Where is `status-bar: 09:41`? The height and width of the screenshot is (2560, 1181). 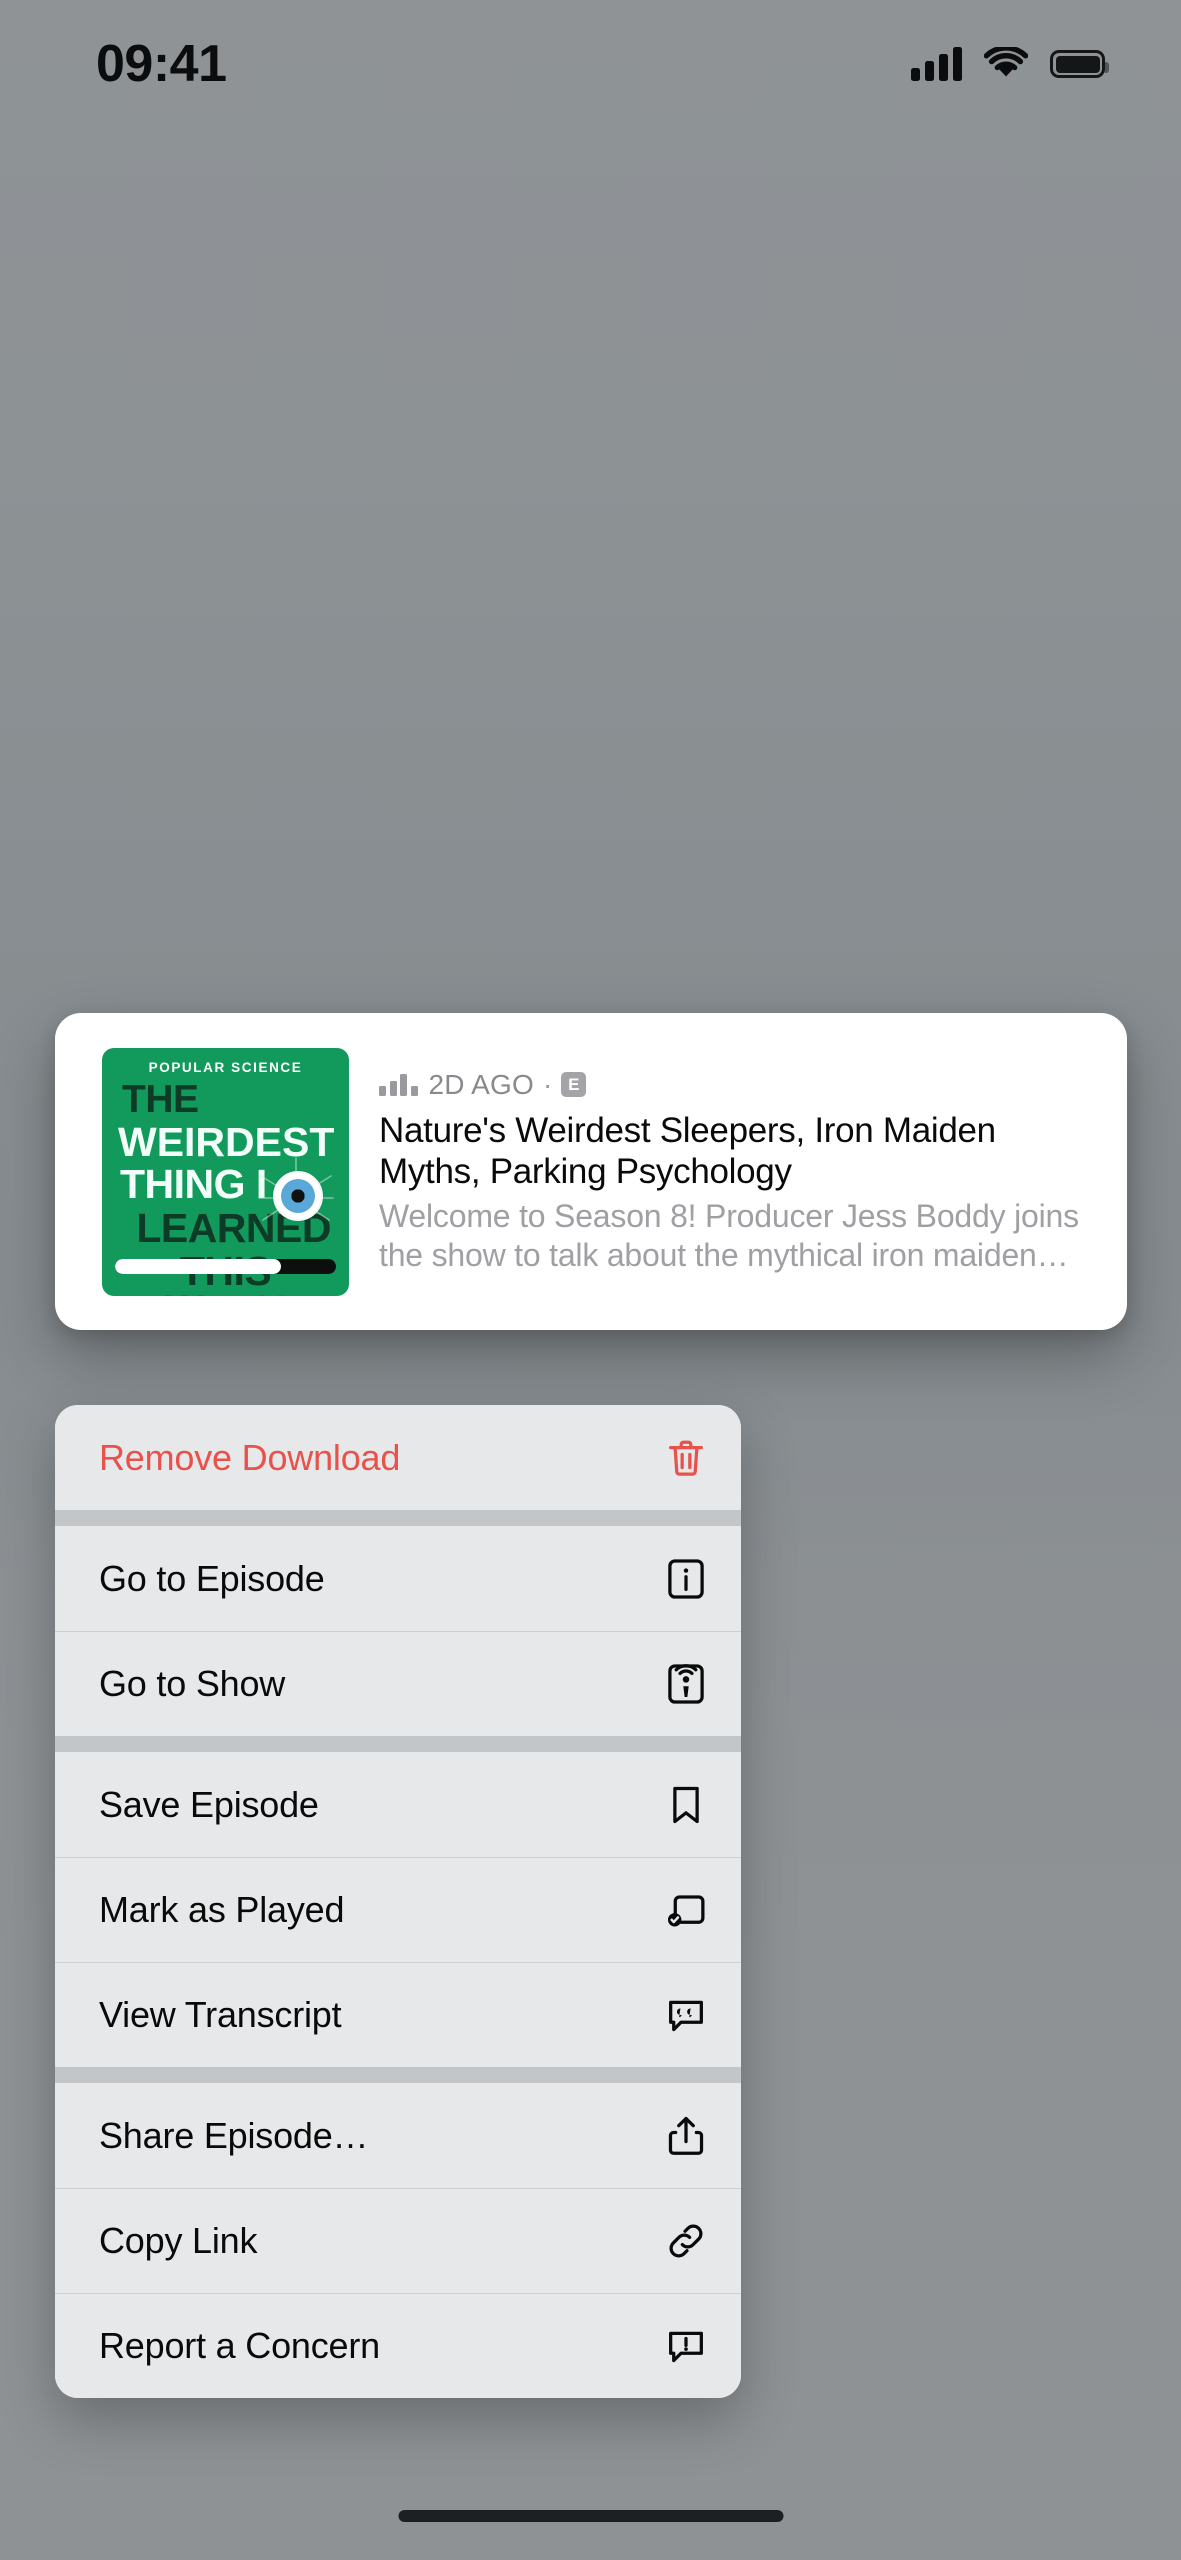
status-bar: 09:41 is located at coordinates (590, 61).